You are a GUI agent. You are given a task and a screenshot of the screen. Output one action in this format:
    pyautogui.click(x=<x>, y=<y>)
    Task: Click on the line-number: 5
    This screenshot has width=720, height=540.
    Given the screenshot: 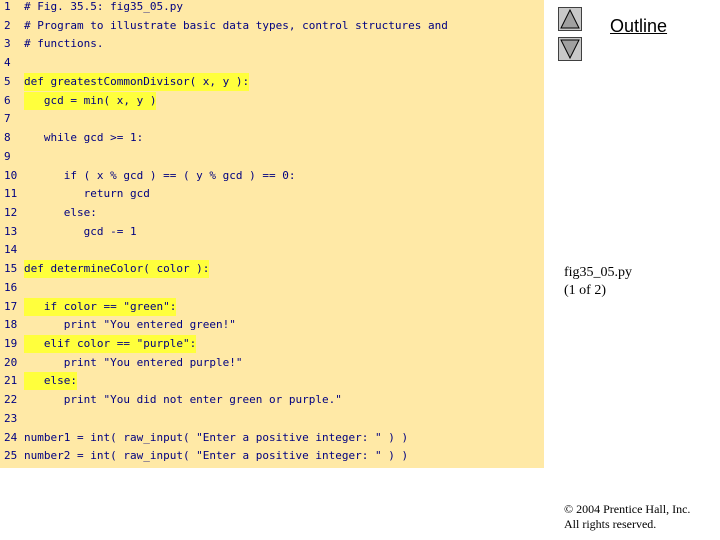 What is the action you would take?
    pyautogui.click(x=7, y=81)
    